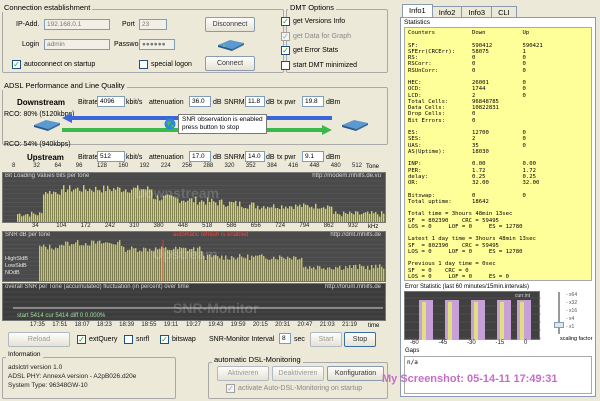 The height and width of the screenshot is (401, 600). Describe the element at coordinates (313, 156) in the screenshot. I see `up-txpwr-field: 9.1` at that location.